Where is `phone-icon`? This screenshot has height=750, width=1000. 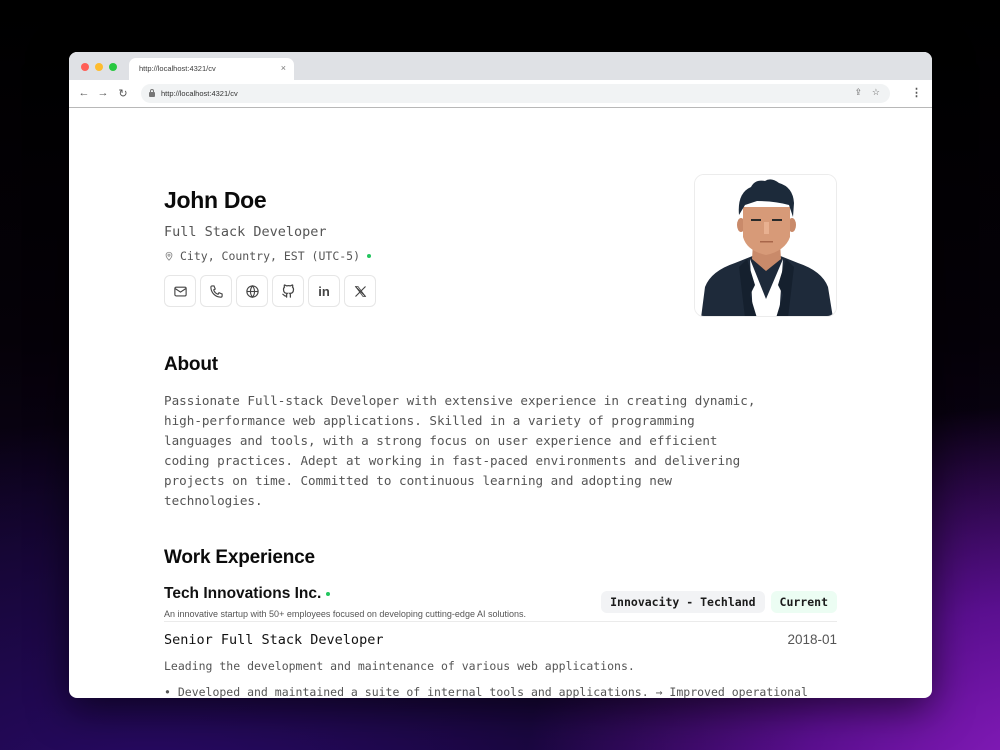 phone-icon is located at coordinates (216, 291).